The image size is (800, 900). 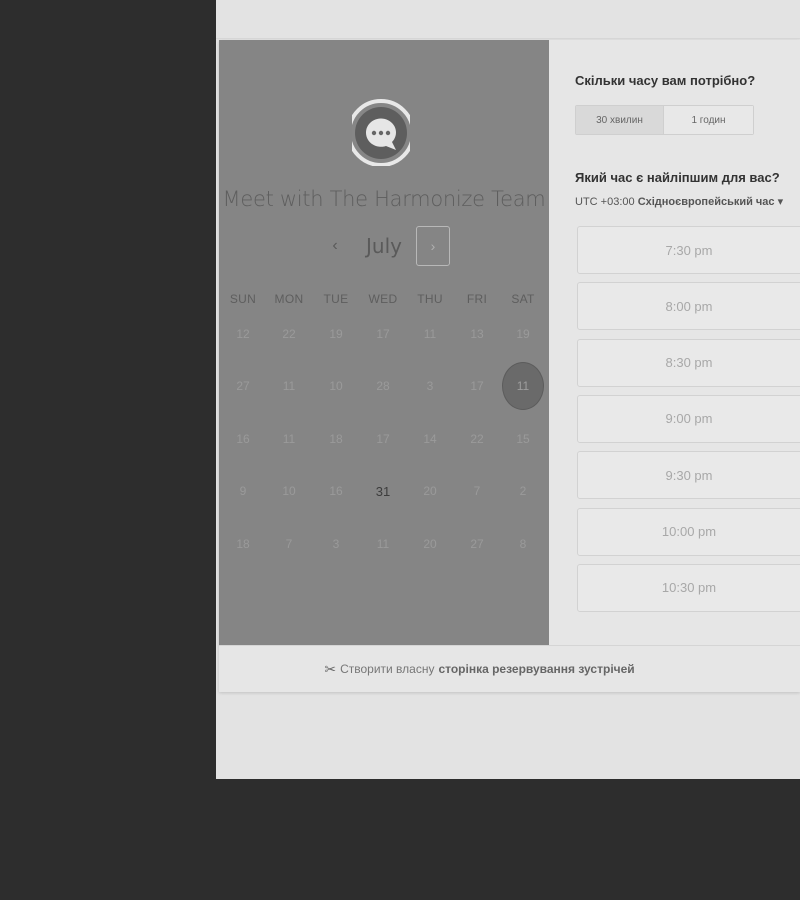 What do you see at coordinates (620, 120) in the screenshot?
I see `duration-30-button: 30 хвилин` at bounding box center [620, 120].